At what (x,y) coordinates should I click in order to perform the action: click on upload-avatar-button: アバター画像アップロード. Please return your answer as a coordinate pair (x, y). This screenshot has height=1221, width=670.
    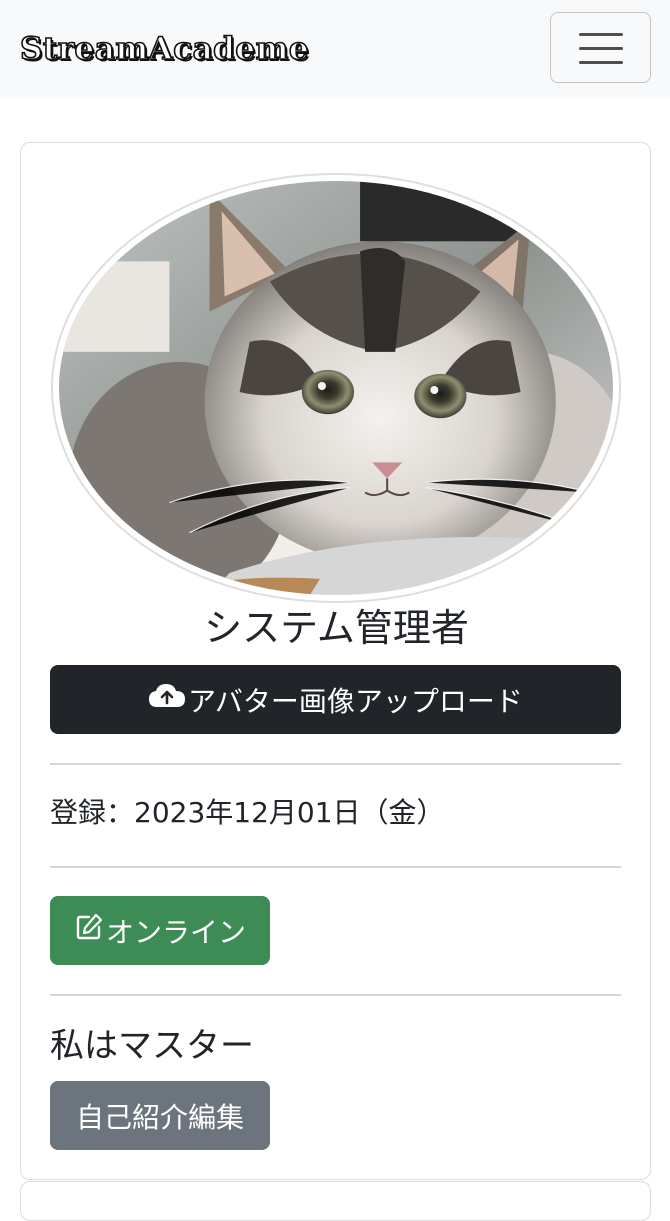
    Looking at the image, I should click on (335, 699).